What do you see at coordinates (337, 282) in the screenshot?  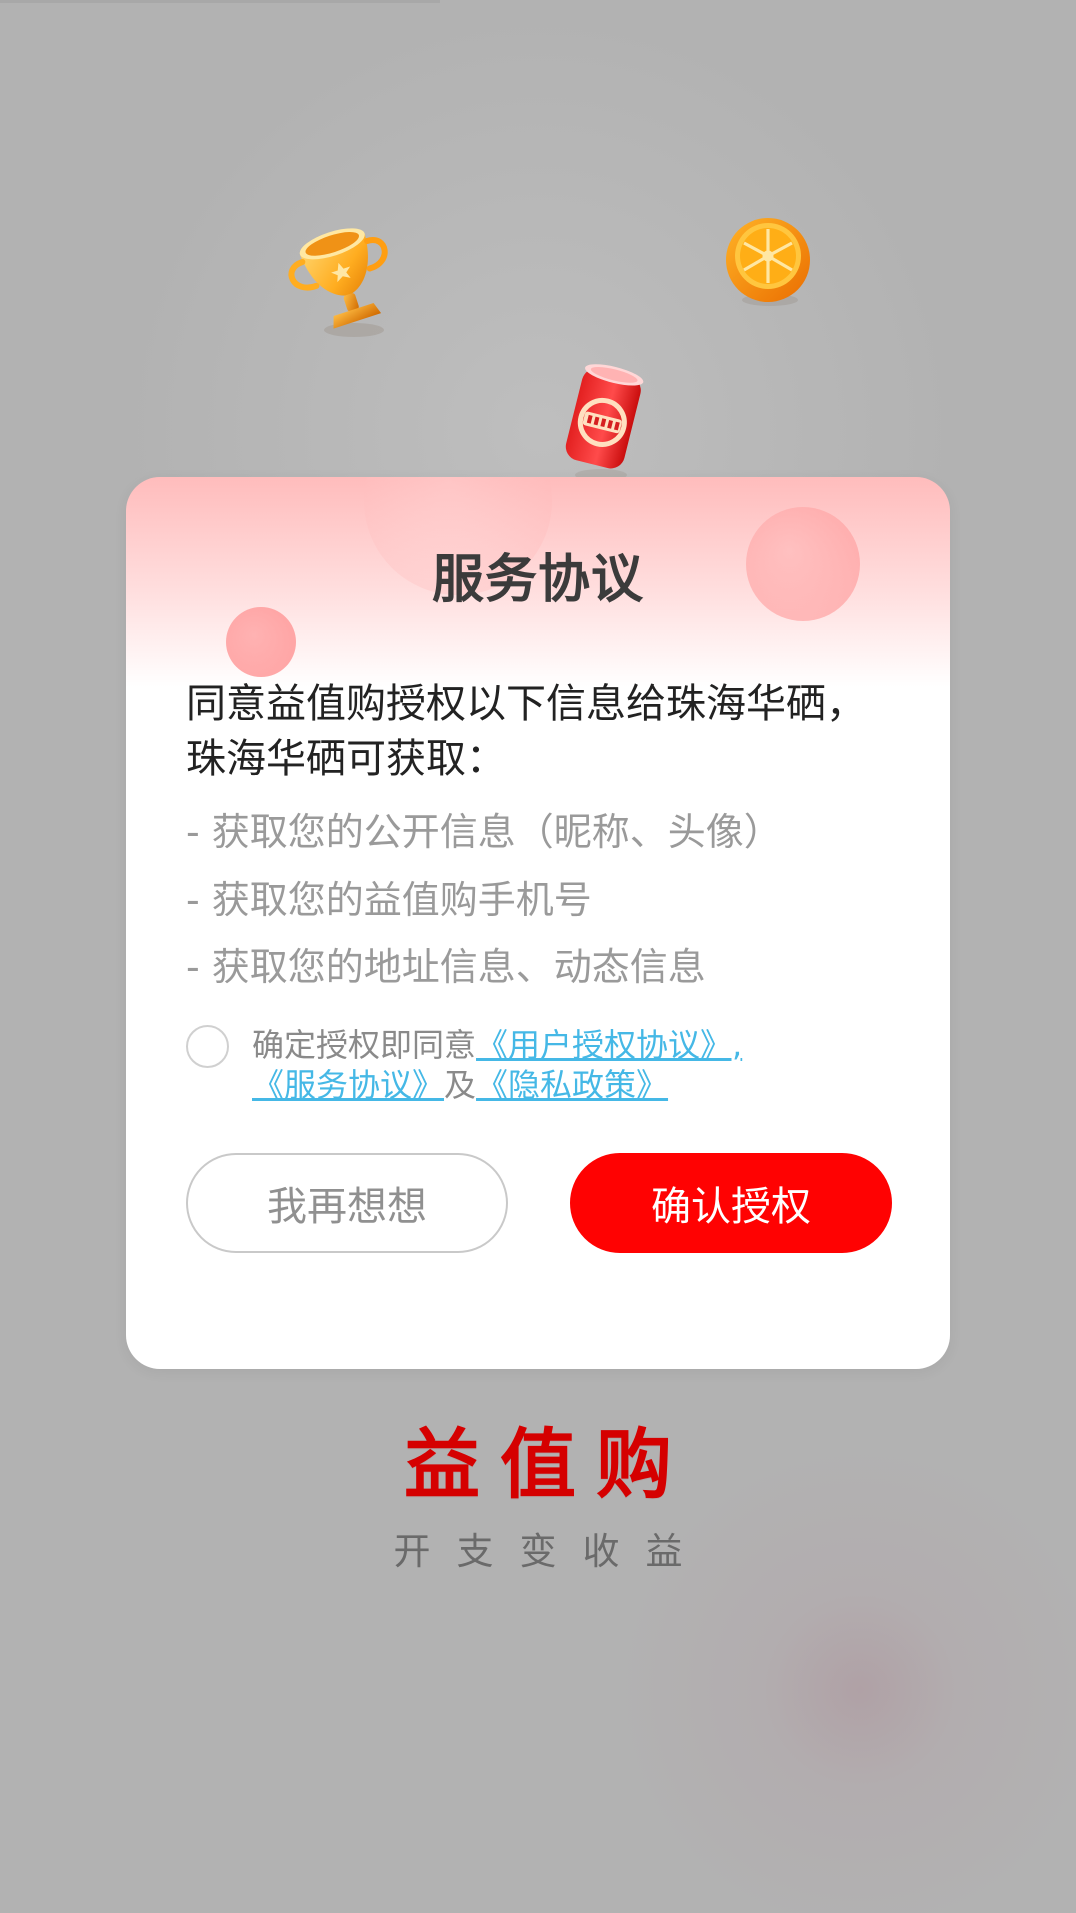 I see `trophy-icon` at bounding box center [337, 282].